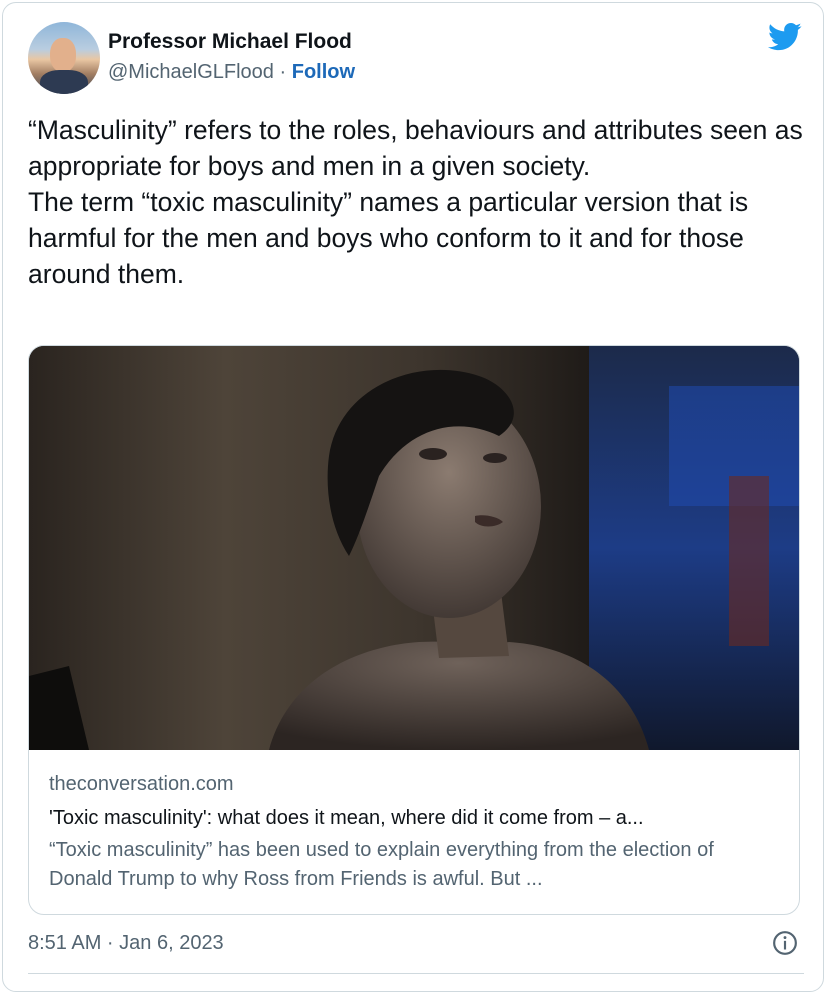  Describe the element at coordinates (63, 55) in the screenshot. I see `avatar-face` at that location.